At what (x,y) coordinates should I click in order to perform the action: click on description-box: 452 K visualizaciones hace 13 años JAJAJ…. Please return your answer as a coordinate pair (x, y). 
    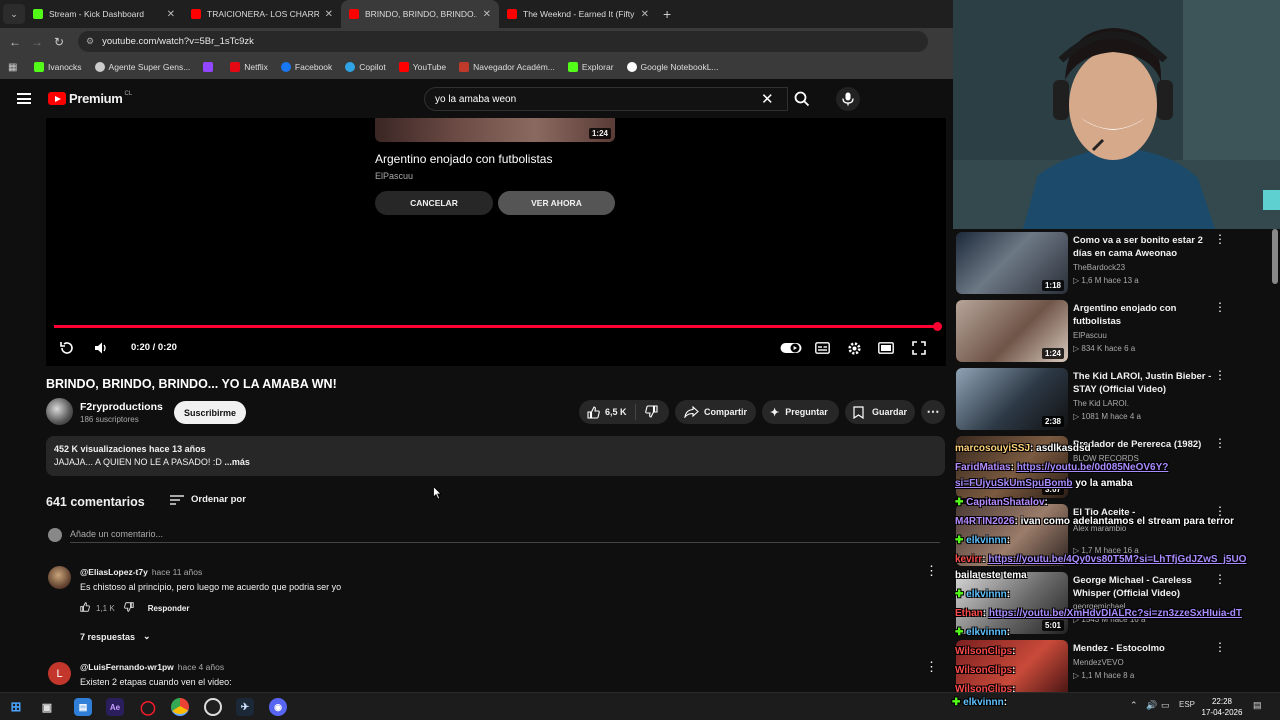
    Looking at the image, I should click on (495, 456).